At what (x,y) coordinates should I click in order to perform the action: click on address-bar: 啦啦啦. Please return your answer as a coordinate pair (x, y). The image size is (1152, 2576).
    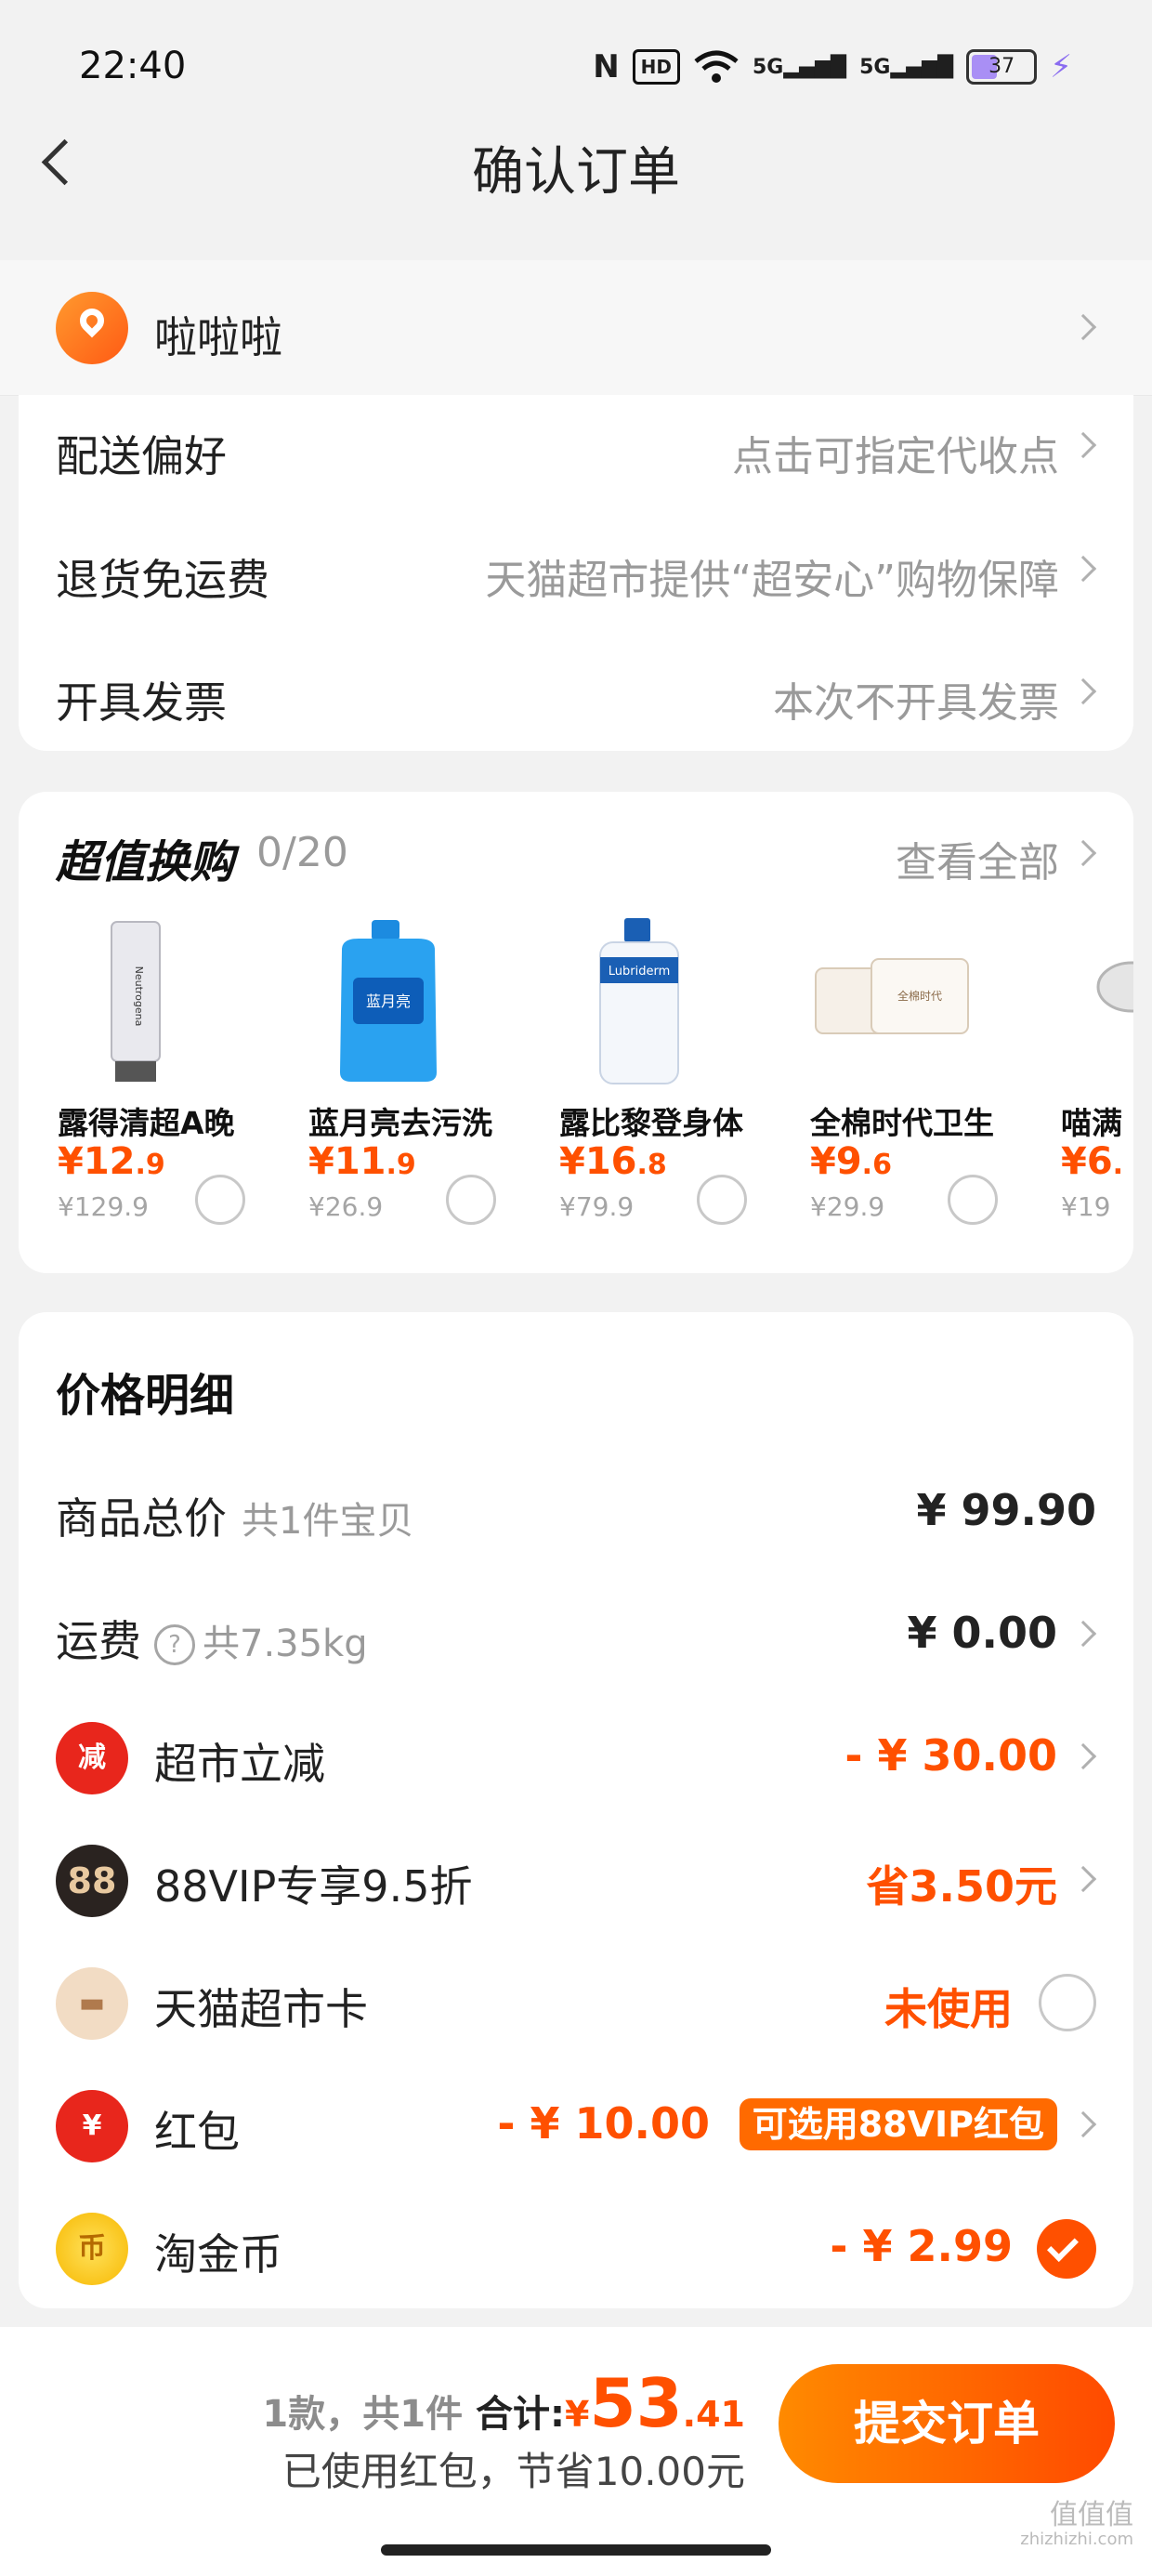
    Looking at the image, I should click on (576, 328).